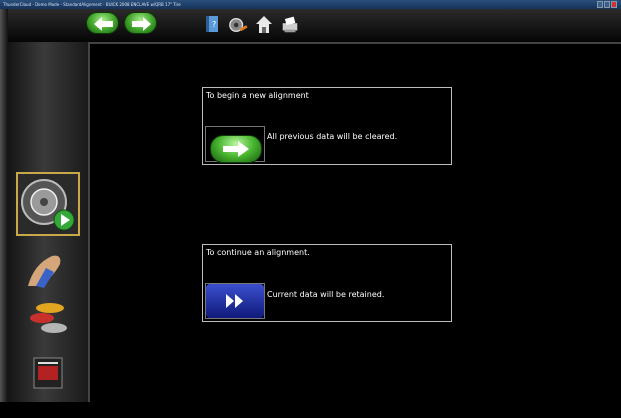 The width and height of the screenshot is (621, 418). What do you see at coordinates (44, 271) in the screenshot?
I see `adjust-hand-icon` at bounding box center [44, 271].